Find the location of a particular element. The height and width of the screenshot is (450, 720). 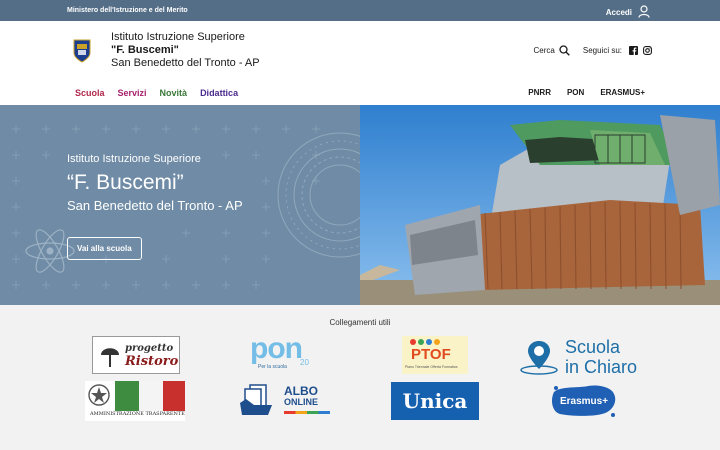

albo-stripe is located at coordinates (307, 412).